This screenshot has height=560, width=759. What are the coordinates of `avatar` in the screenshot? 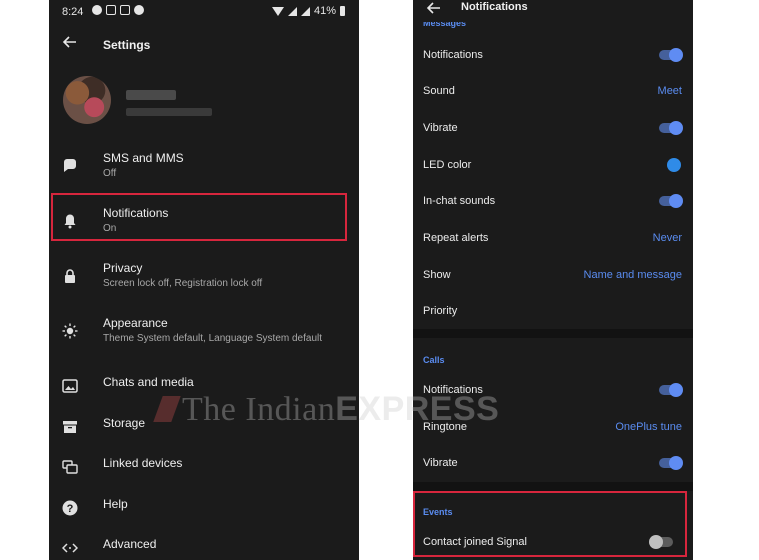 It's located at (87, 100).